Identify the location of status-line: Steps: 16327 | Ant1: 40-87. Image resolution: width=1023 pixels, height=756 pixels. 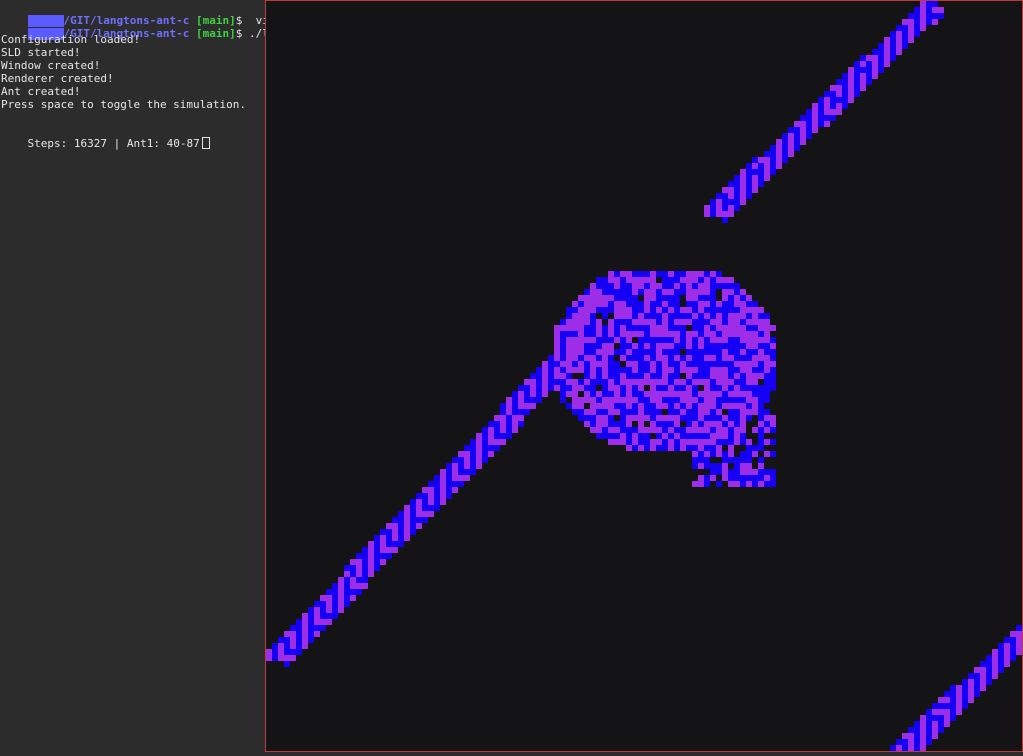
(105, 143).